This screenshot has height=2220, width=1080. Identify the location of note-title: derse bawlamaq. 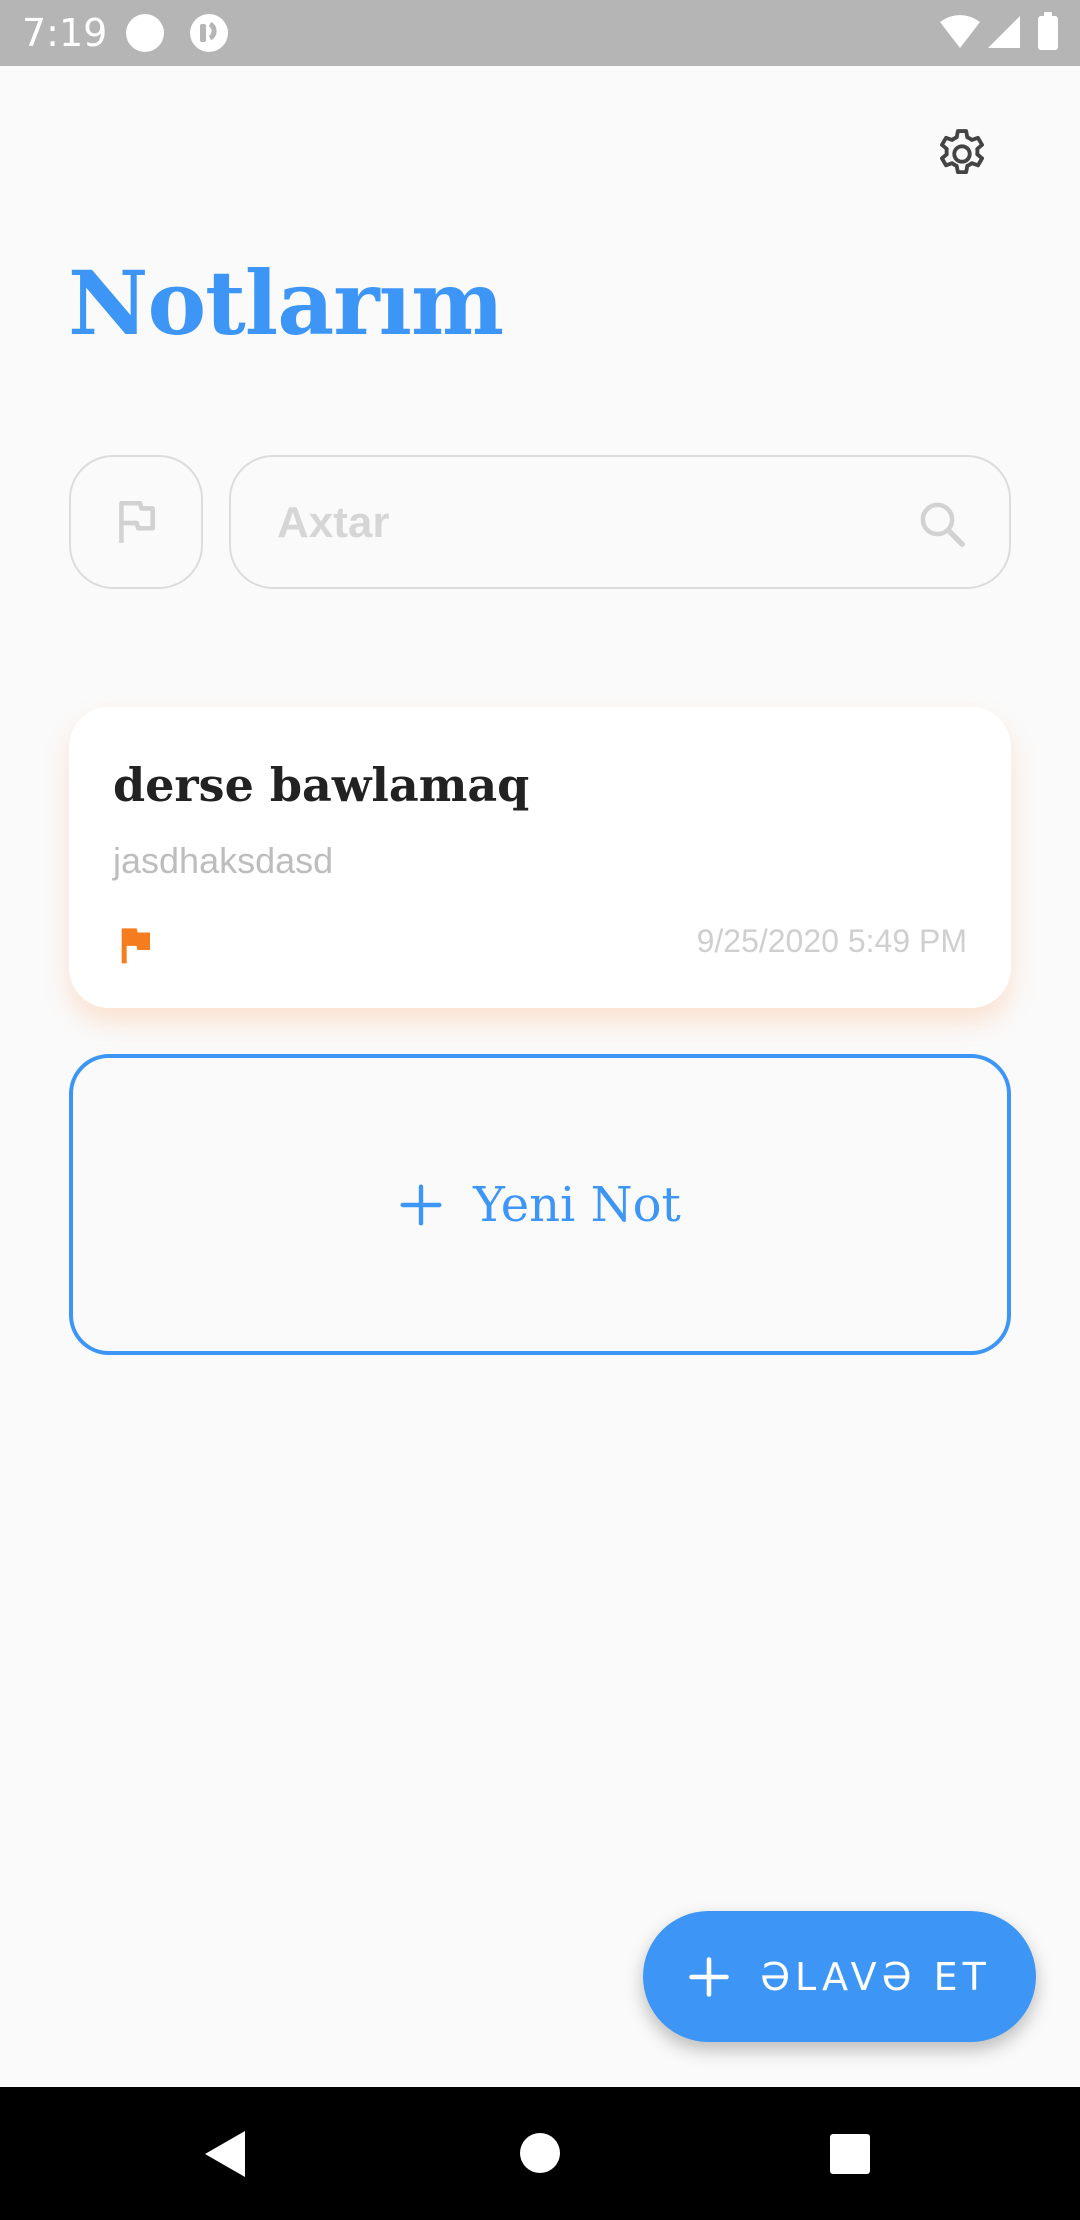
(321, 785).